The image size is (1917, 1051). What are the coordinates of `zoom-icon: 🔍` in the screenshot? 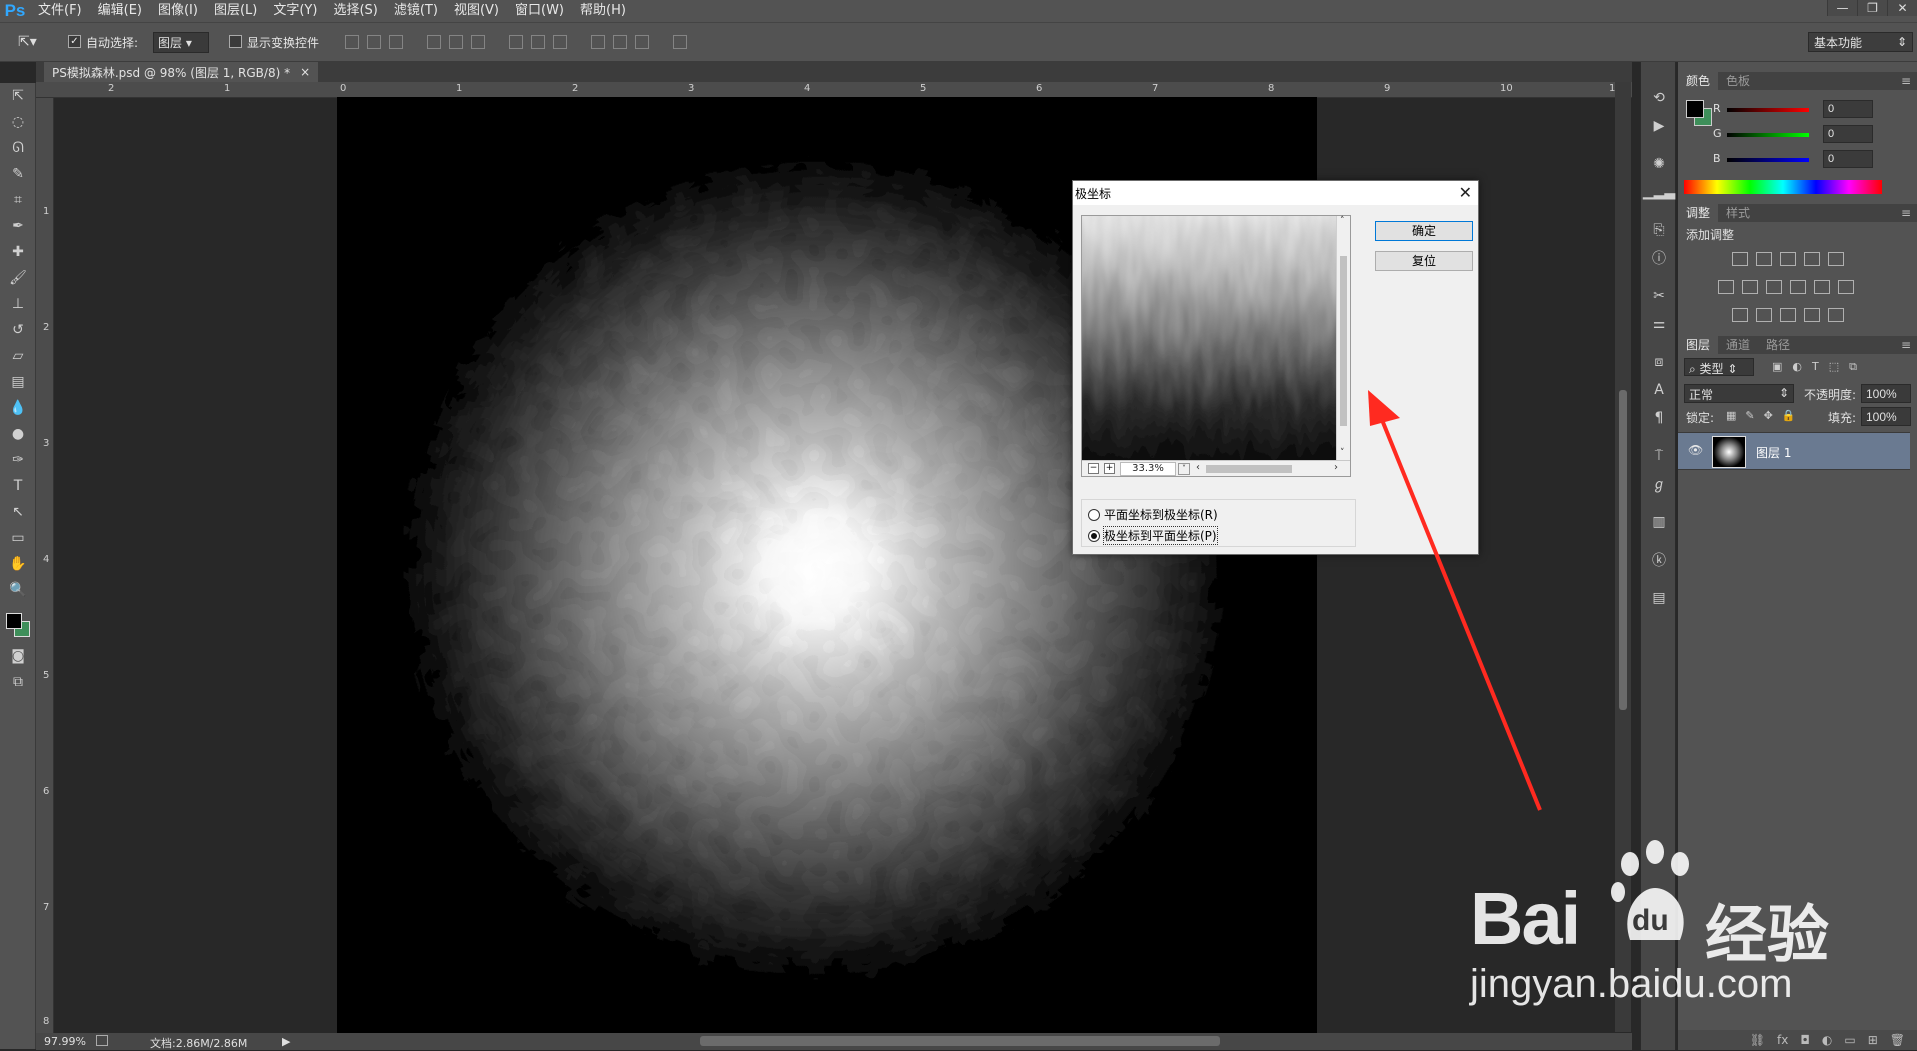 It's located at (18, 590).